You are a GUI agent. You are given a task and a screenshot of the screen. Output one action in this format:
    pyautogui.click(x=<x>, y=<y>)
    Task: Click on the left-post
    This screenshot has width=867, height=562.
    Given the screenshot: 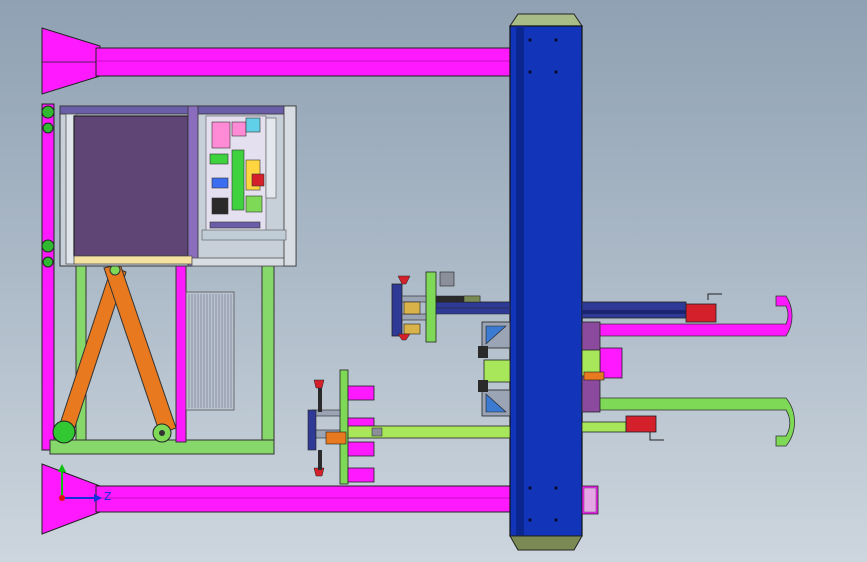 What is the action you would take?
    pyautogui.click(x=48, y=277)
    